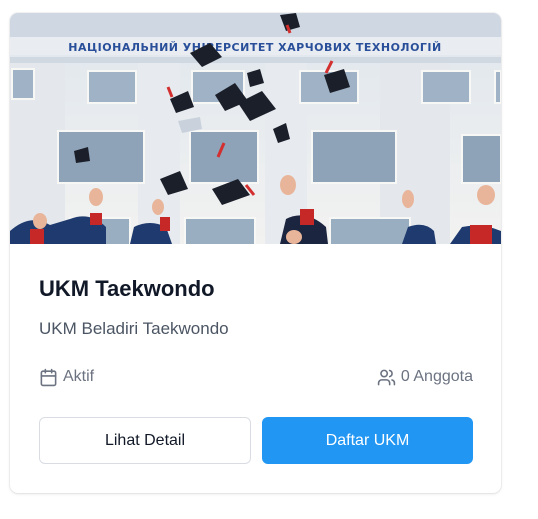 This screenshot has height=519, width=538. I want to click on register-ukm-button: Daftar UKM, so click(367, 440).